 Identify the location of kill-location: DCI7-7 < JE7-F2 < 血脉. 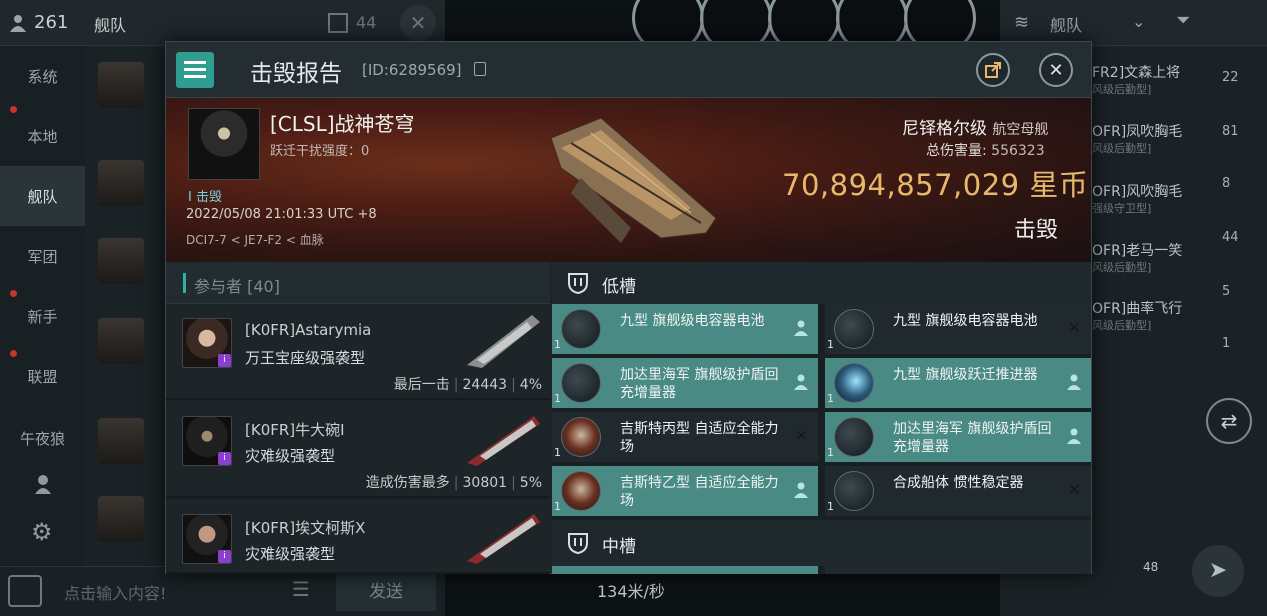
(255, 240).